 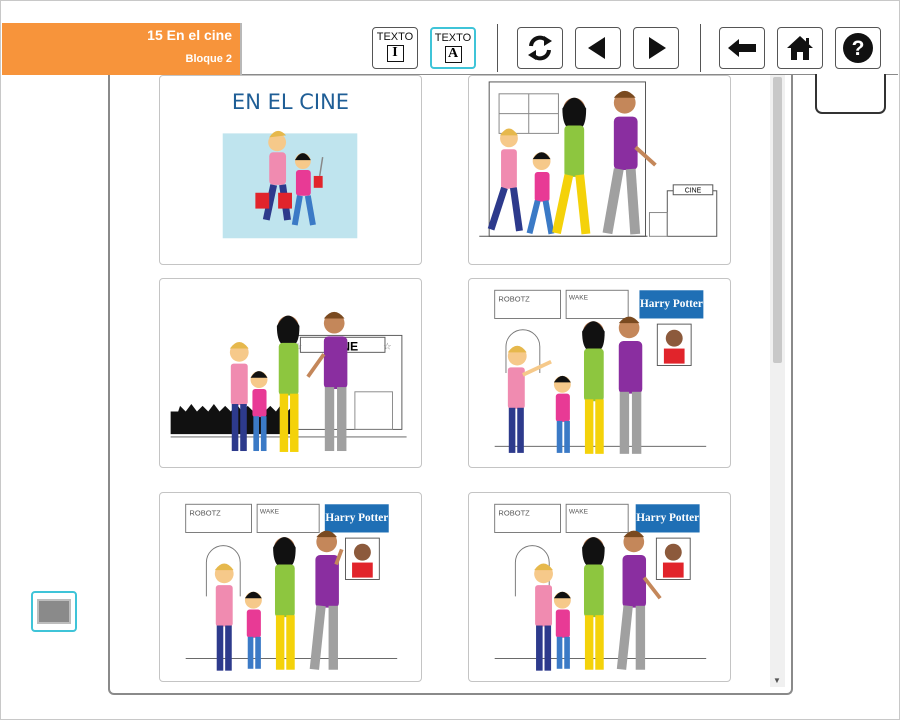 I want to click on refresh-button, so click(x=540, y=48).